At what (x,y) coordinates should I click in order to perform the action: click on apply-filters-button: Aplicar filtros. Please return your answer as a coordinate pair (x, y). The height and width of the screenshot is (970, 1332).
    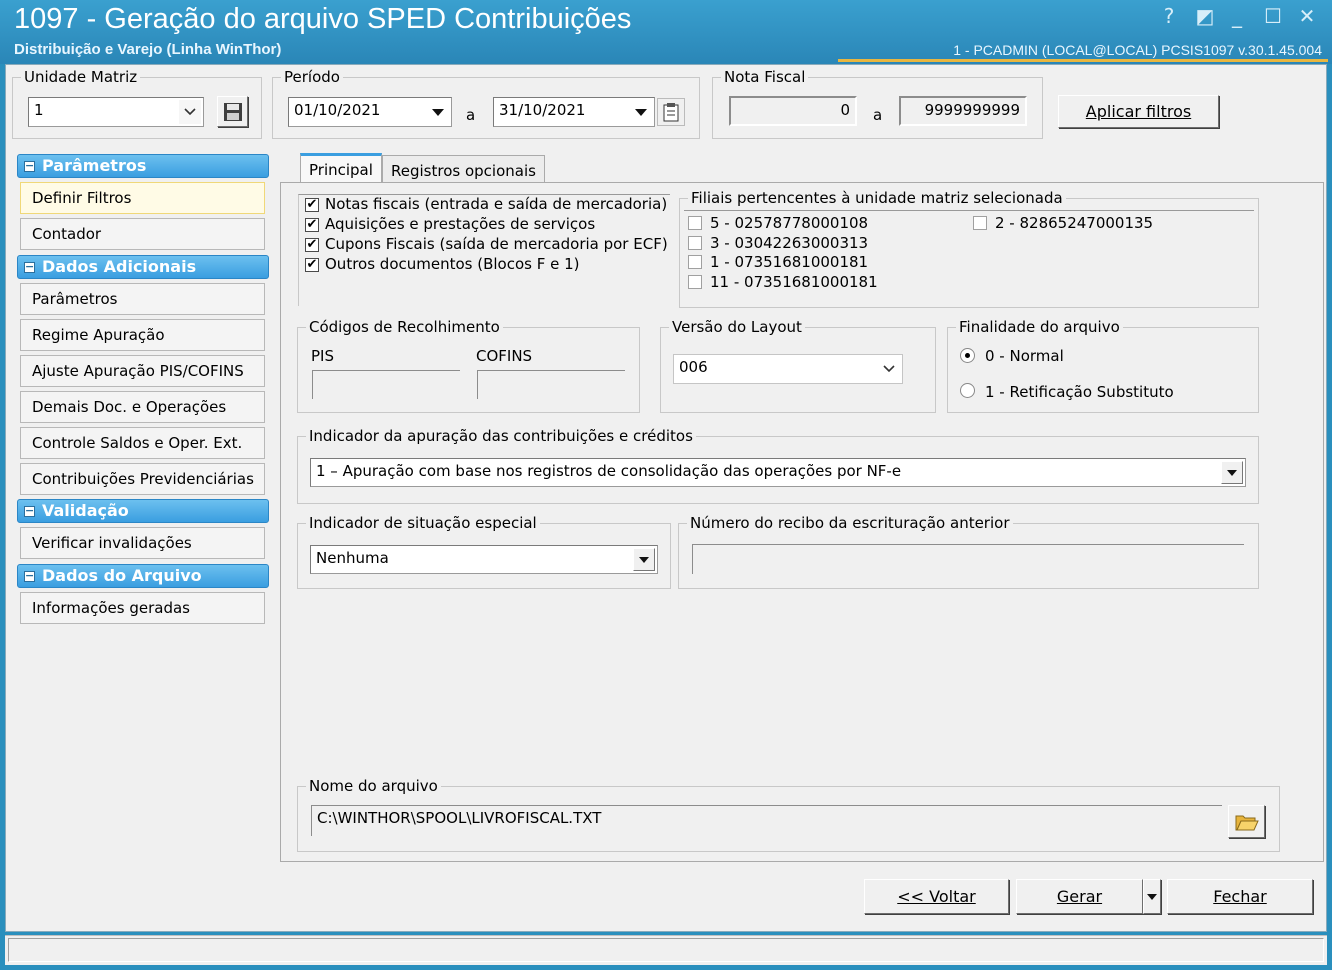
    Looking at the image, I should click on (1138, 111).